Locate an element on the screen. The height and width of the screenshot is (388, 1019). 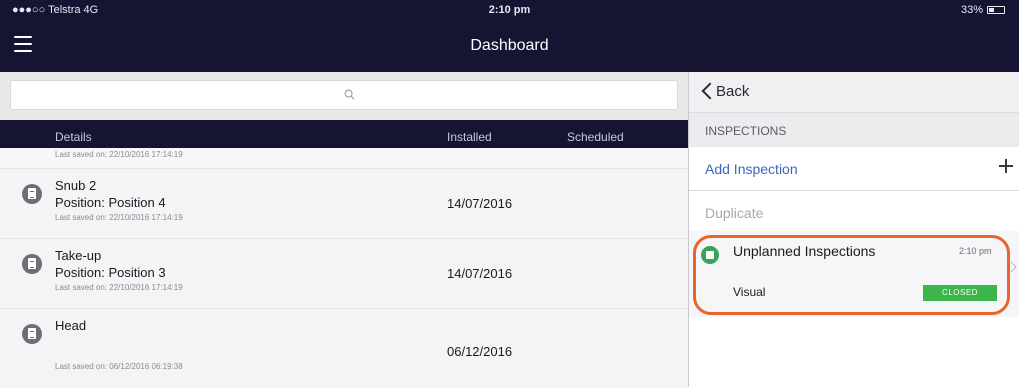
section-header: INSPECTIONS is located at coordinates (854, 129).